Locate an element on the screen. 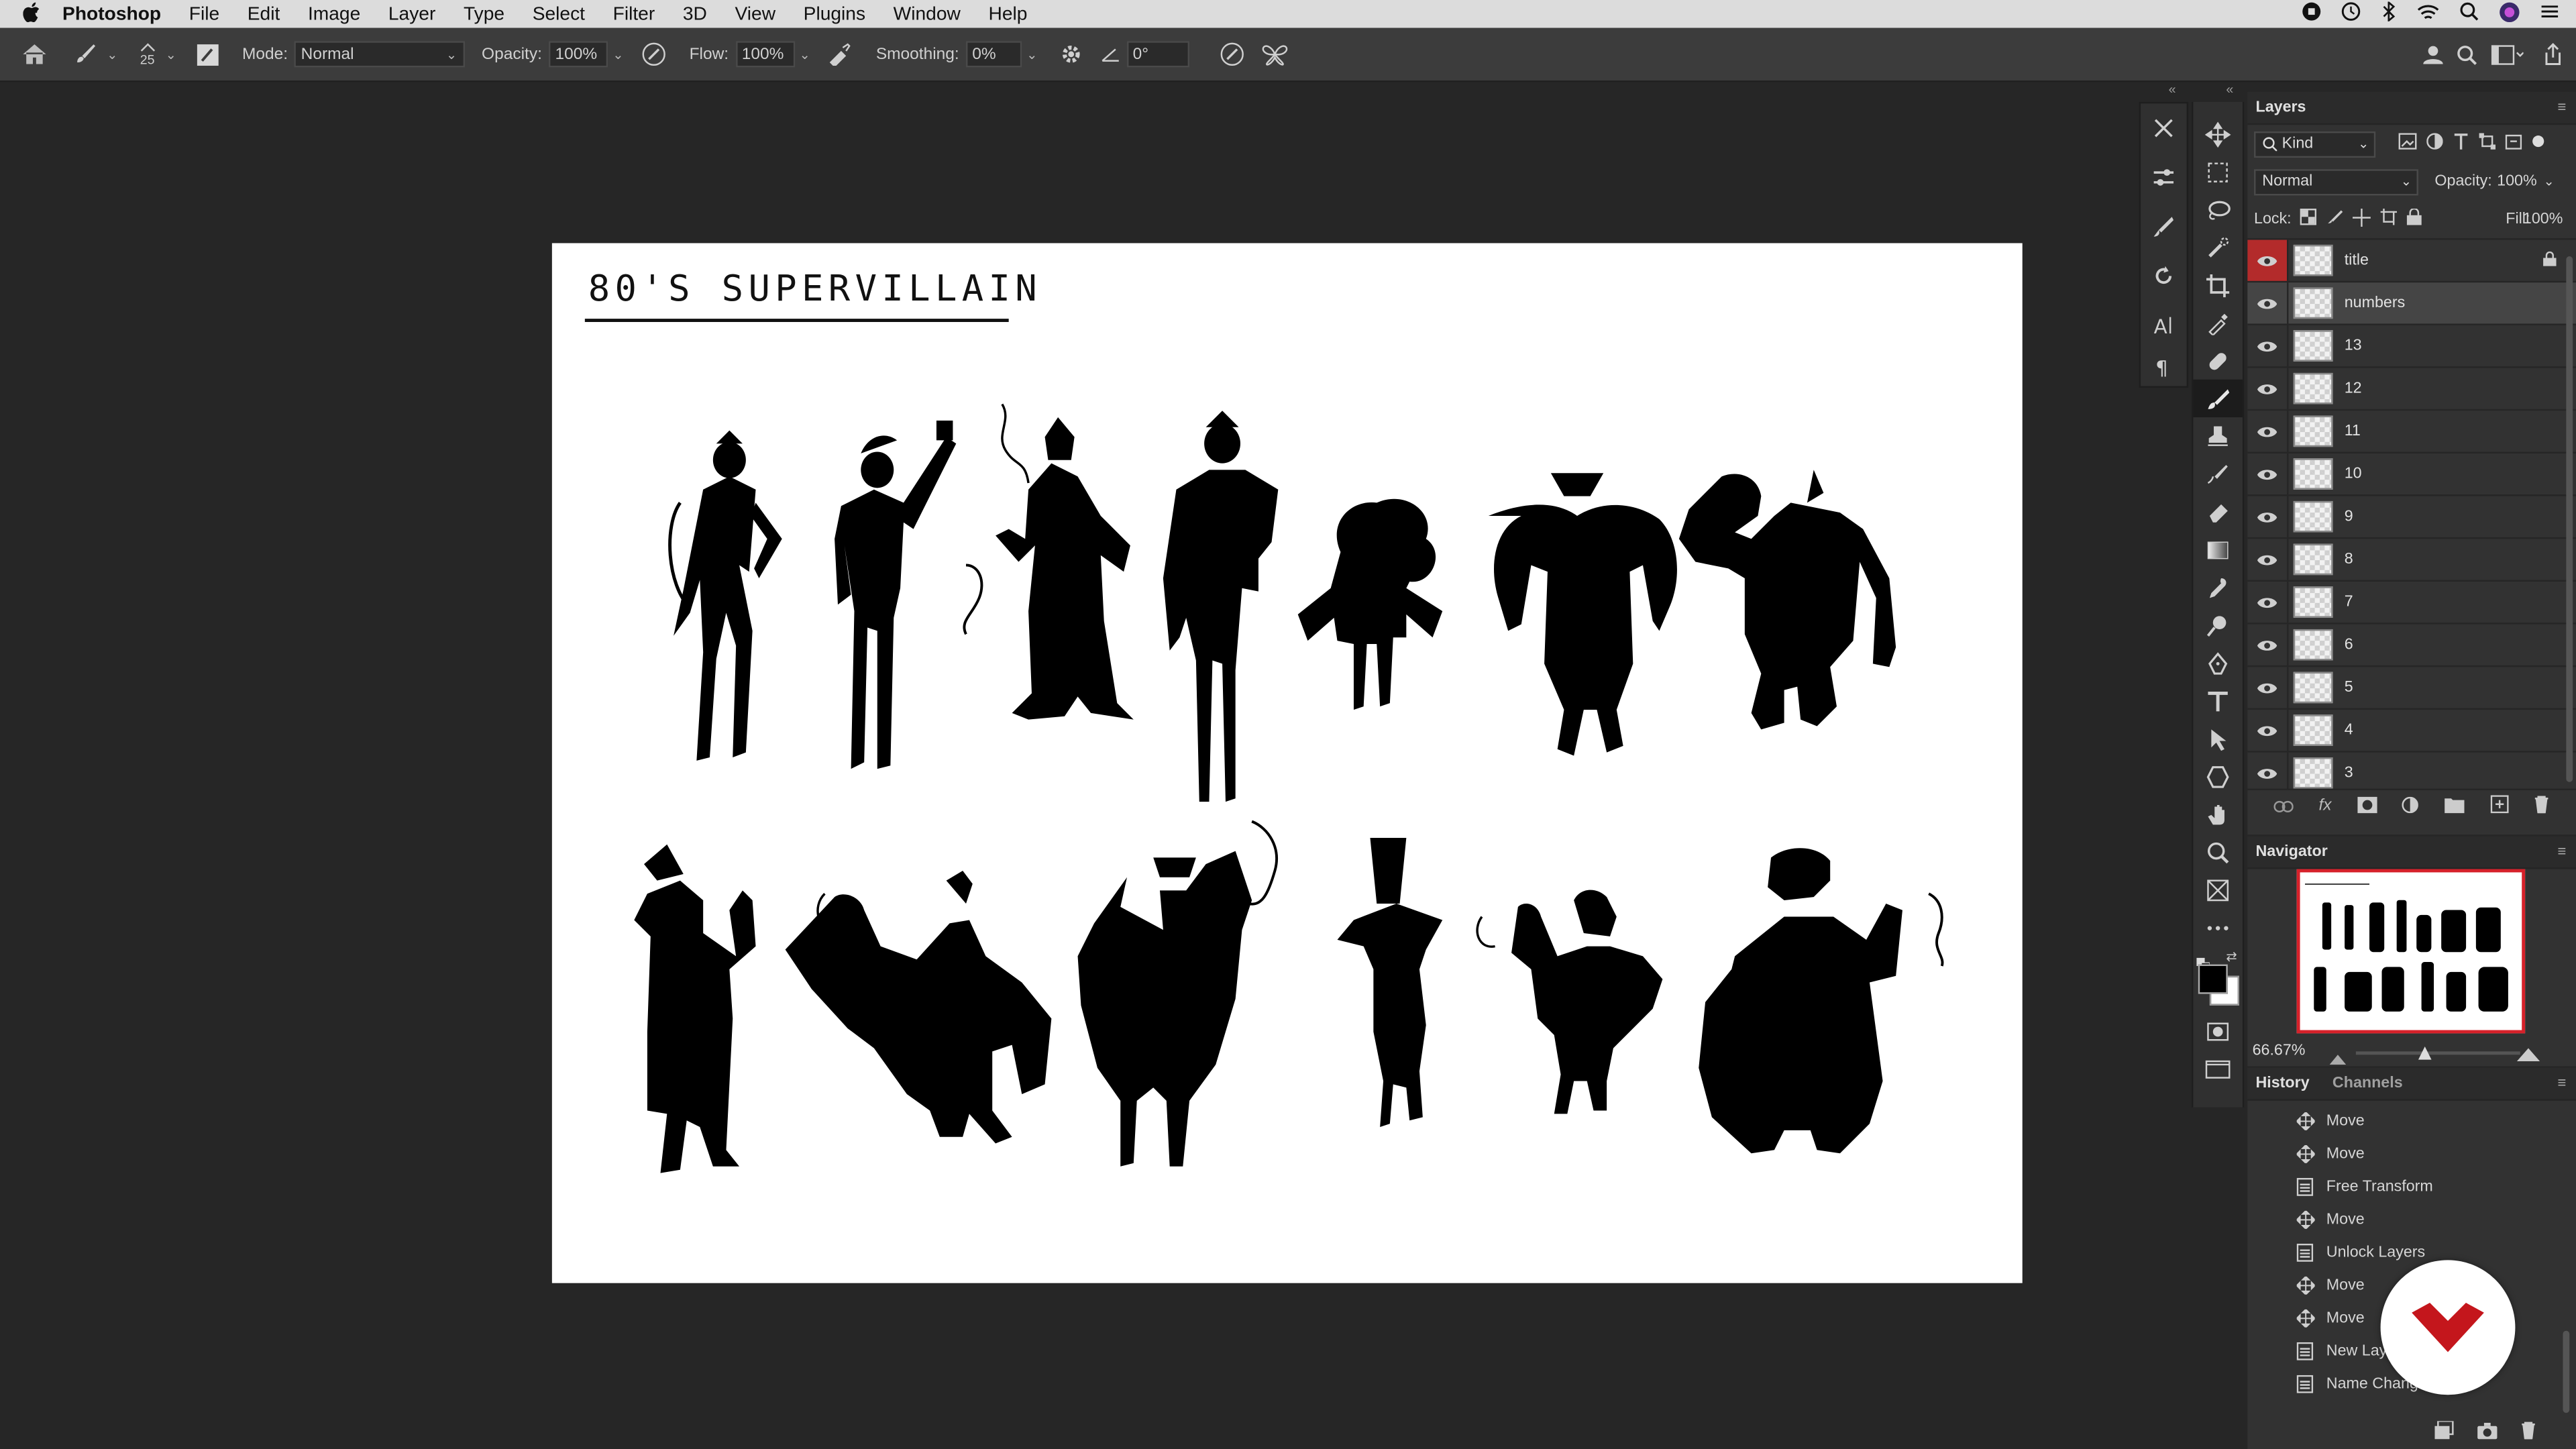 The image size is (2576, 1449). filter-type-icon is located at coordinates (2461, 143).